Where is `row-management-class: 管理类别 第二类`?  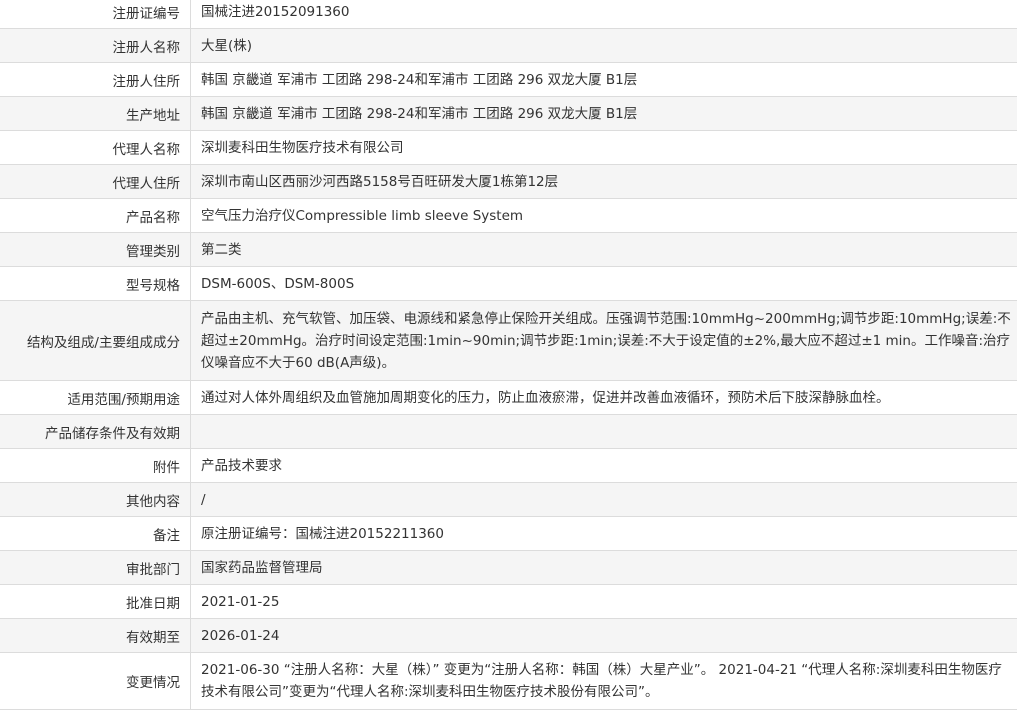
row-management-class: 管理类别 第二类 is located at coordinates (508, 249).